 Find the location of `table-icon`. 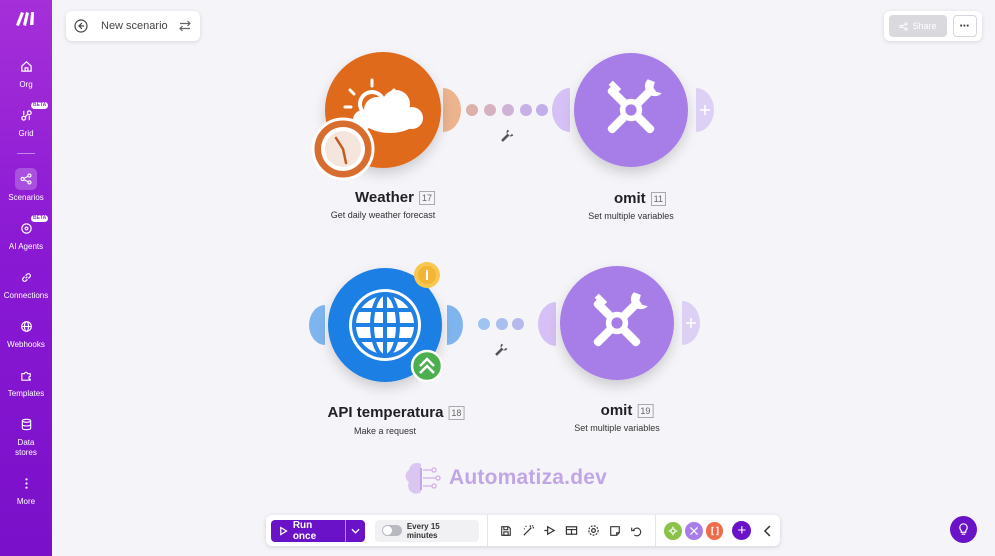

table-icon is located at coordinates (571, 530).